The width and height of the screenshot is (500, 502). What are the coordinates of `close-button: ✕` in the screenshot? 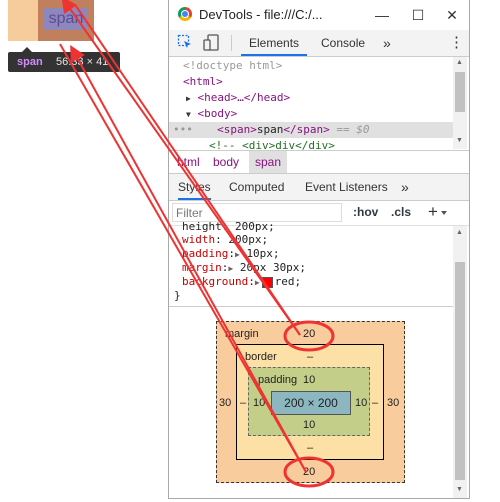 It's located at (452, 15).